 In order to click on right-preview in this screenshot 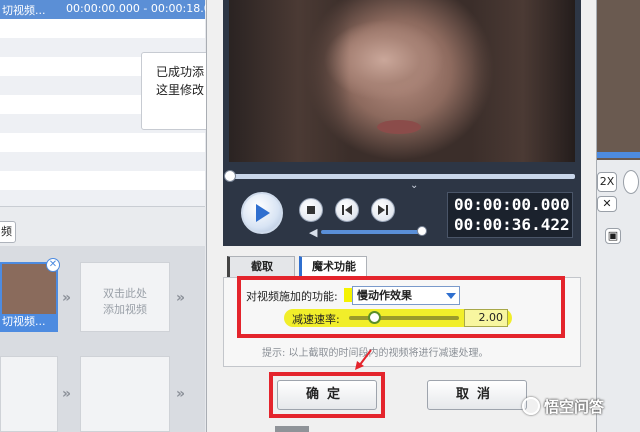, I will do `click(618, 80)`.